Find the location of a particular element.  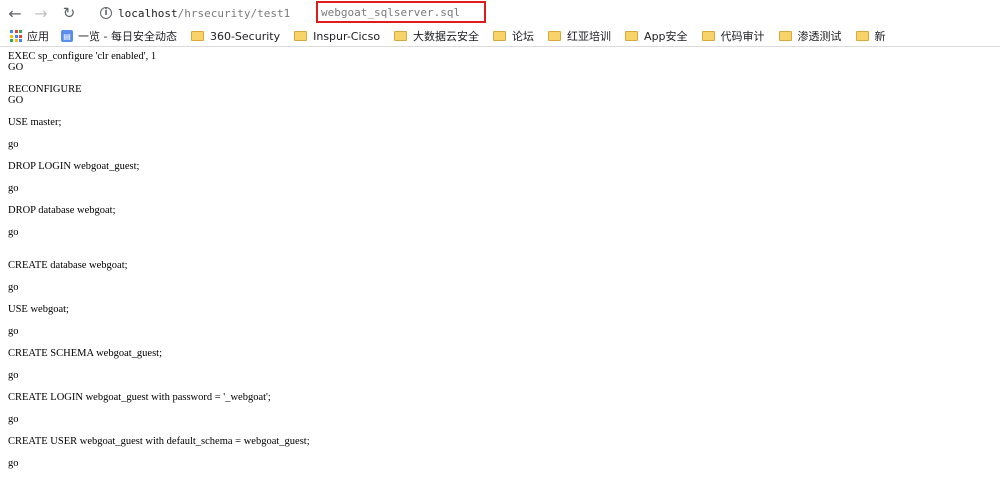

apps-grid-icon is located at coordinates (16, 36).